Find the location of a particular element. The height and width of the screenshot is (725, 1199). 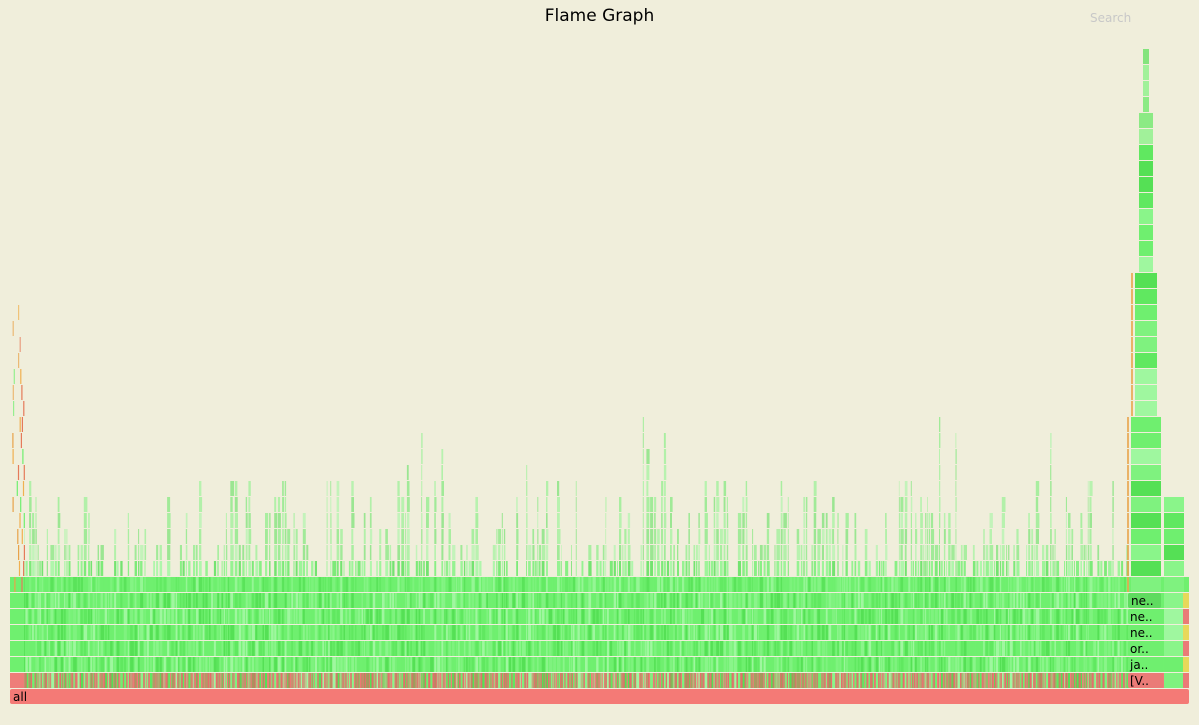

frame-label: ja.. is located at coordinates (1138, 665).